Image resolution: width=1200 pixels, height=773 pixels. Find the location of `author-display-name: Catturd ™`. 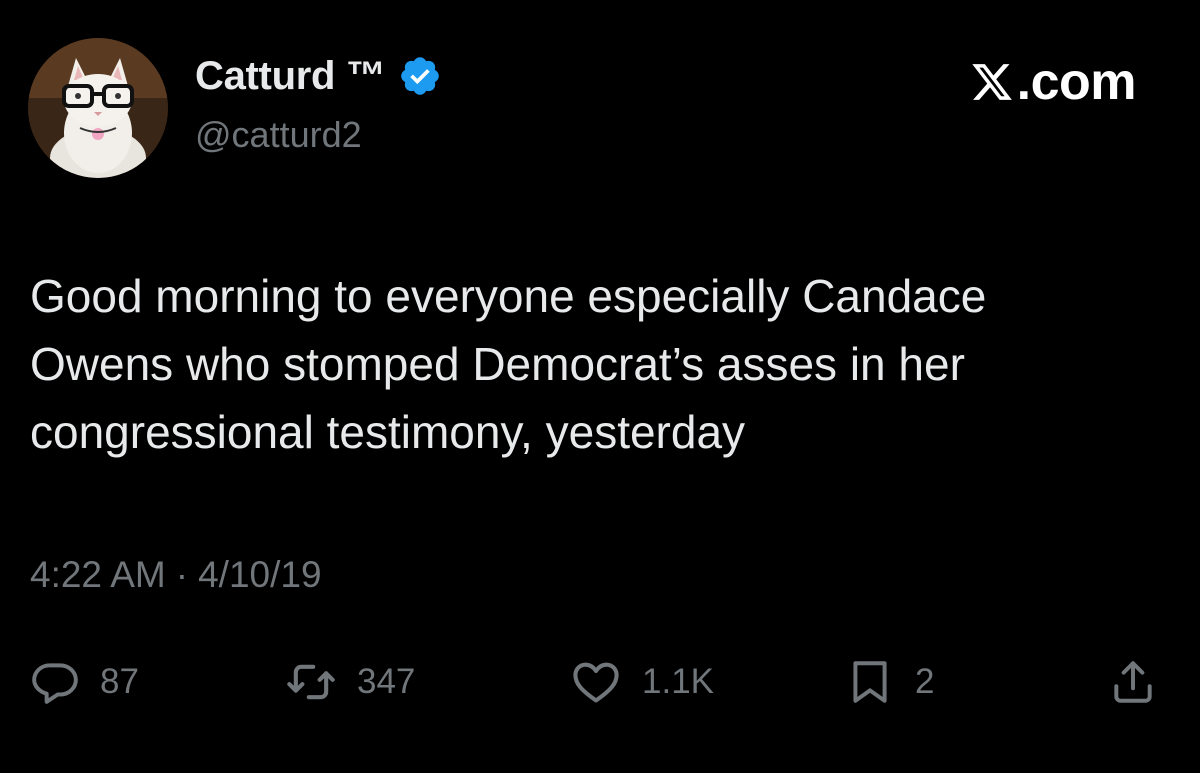

author-display-name: Catturd ™ is located at coordinates (290, 76).